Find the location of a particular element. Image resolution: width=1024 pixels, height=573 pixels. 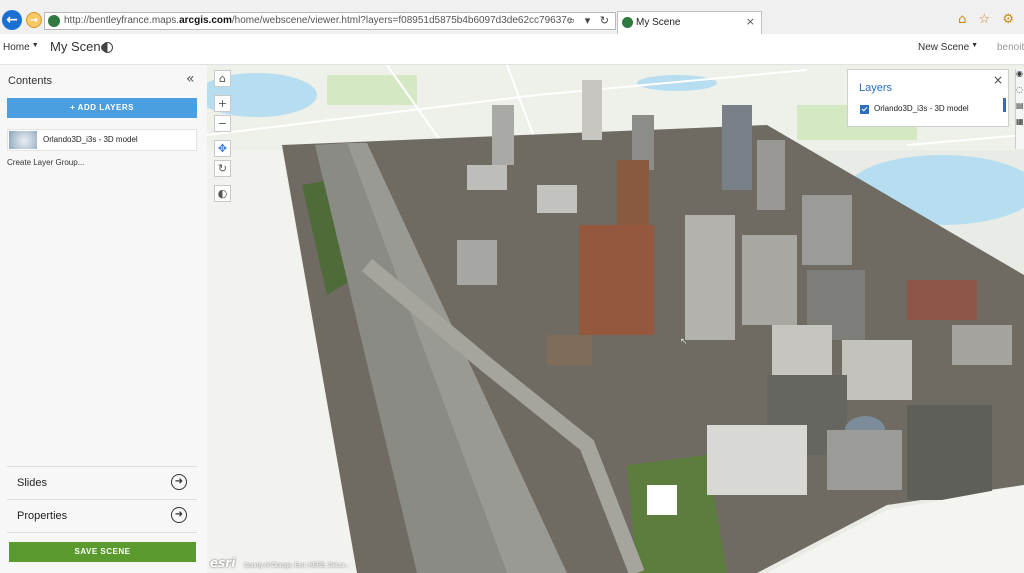

layers-scrollbar is located at coordinates (1004, 105).